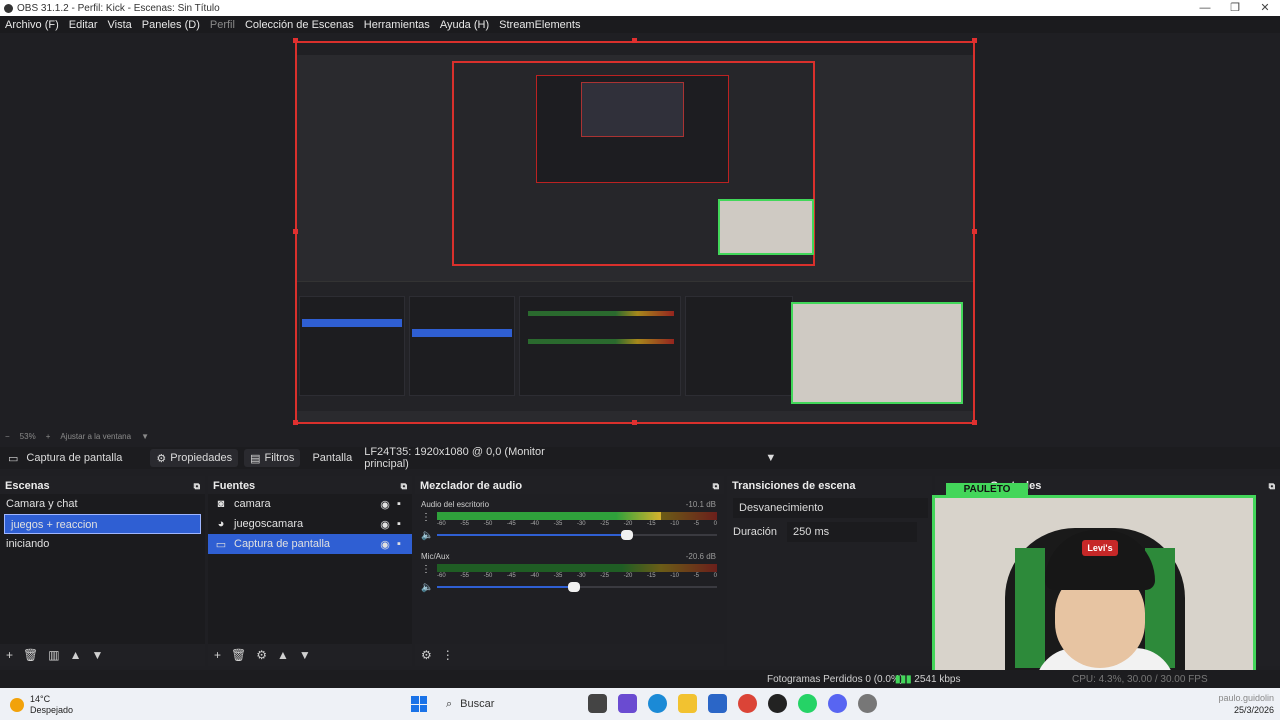  Describe the element at coordinates (634, 40) in the screenshot. I see `transform-handle-top` at that location.